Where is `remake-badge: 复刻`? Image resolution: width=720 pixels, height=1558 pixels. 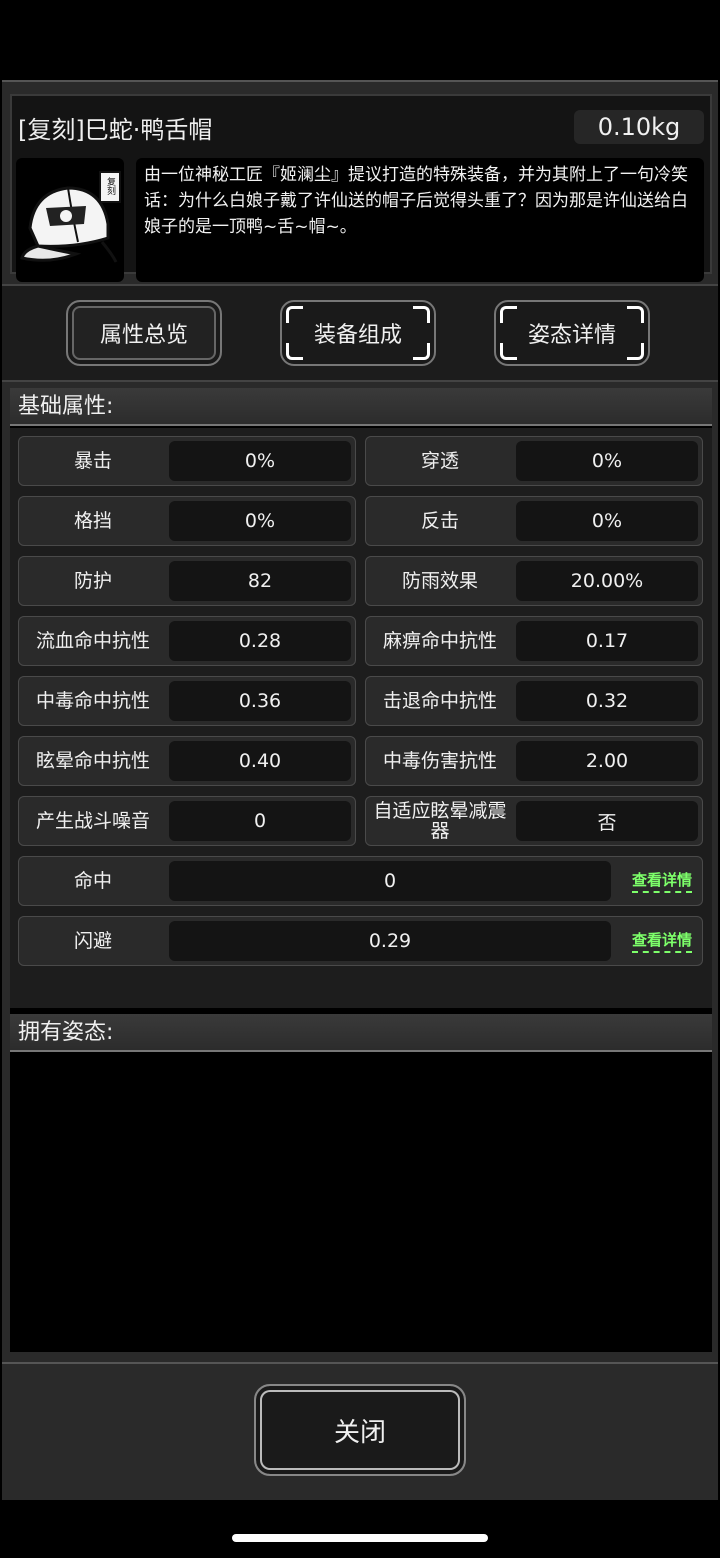
remake-badge: 复刻 is located at coordinates (110, 186).